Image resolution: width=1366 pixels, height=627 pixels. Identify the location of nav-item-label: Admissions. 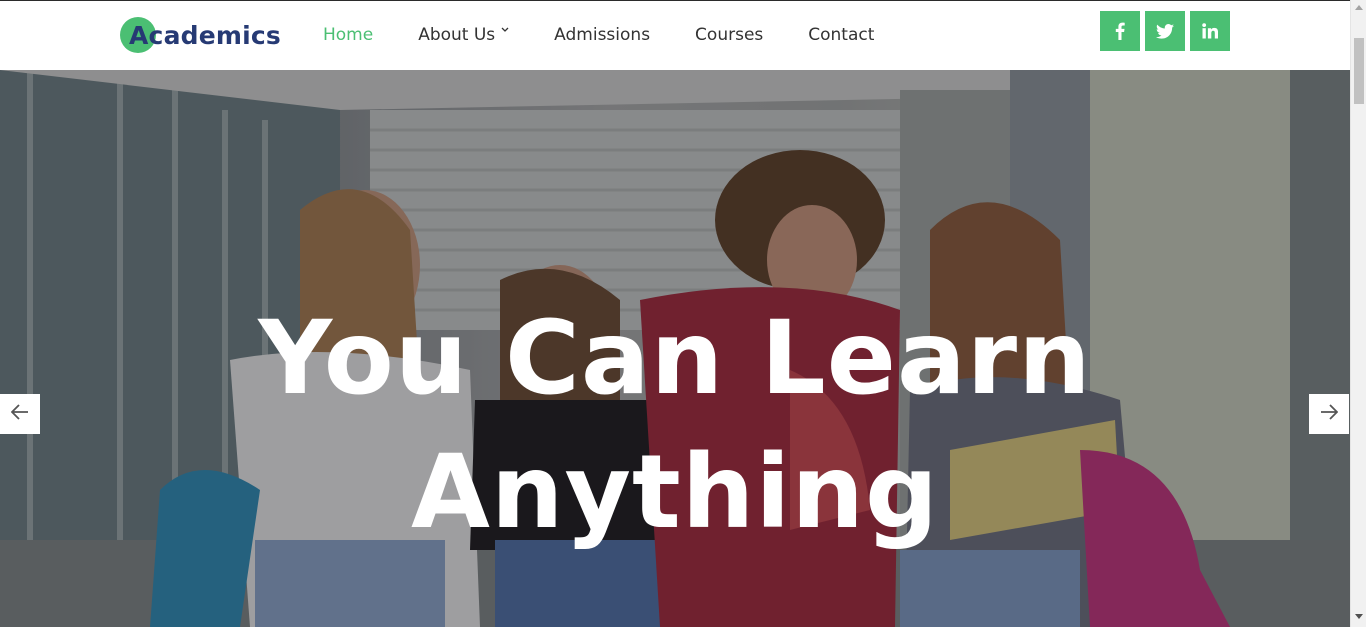
(602, 35).